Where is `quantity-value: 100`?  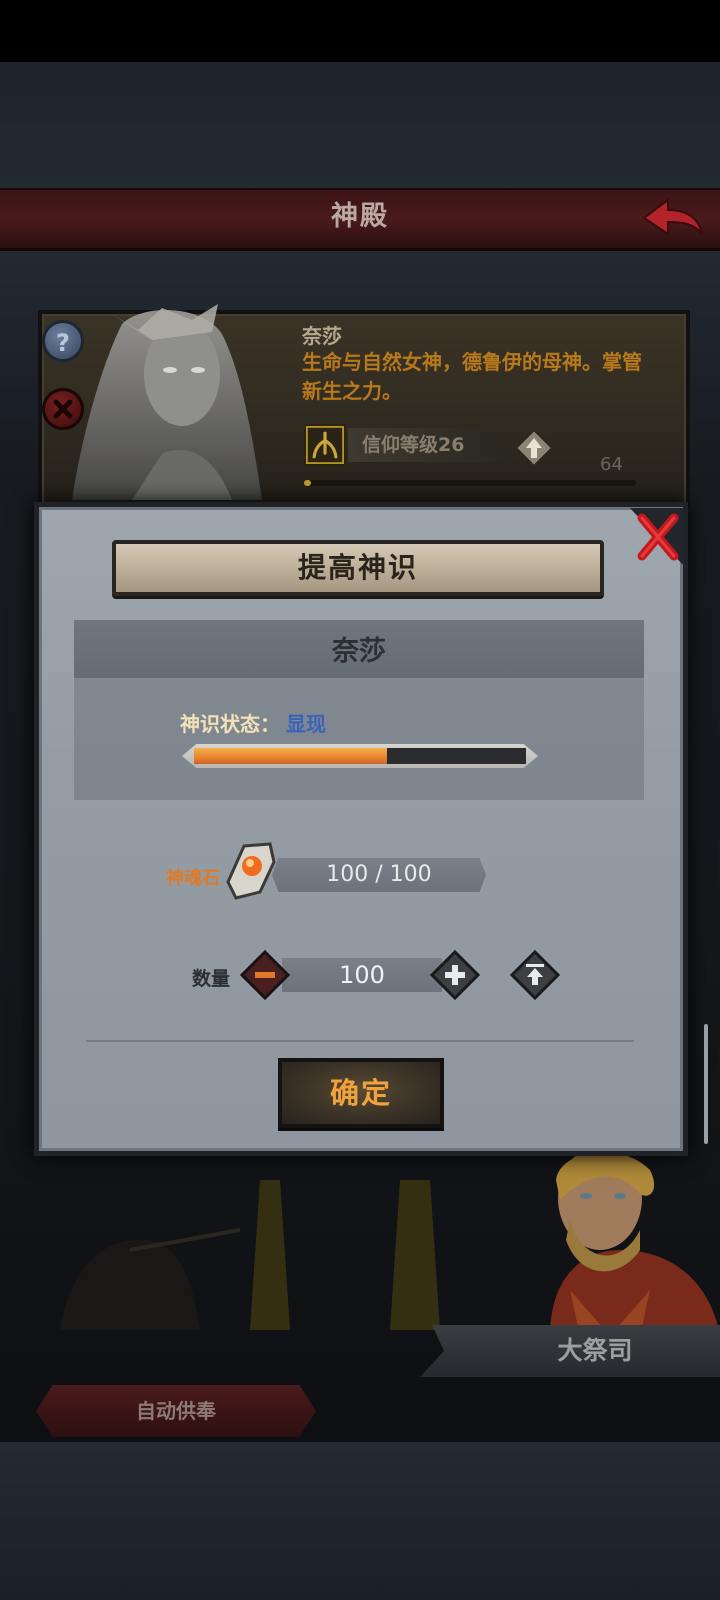
quantity-value: 100 is located at coordinates (362, 975).